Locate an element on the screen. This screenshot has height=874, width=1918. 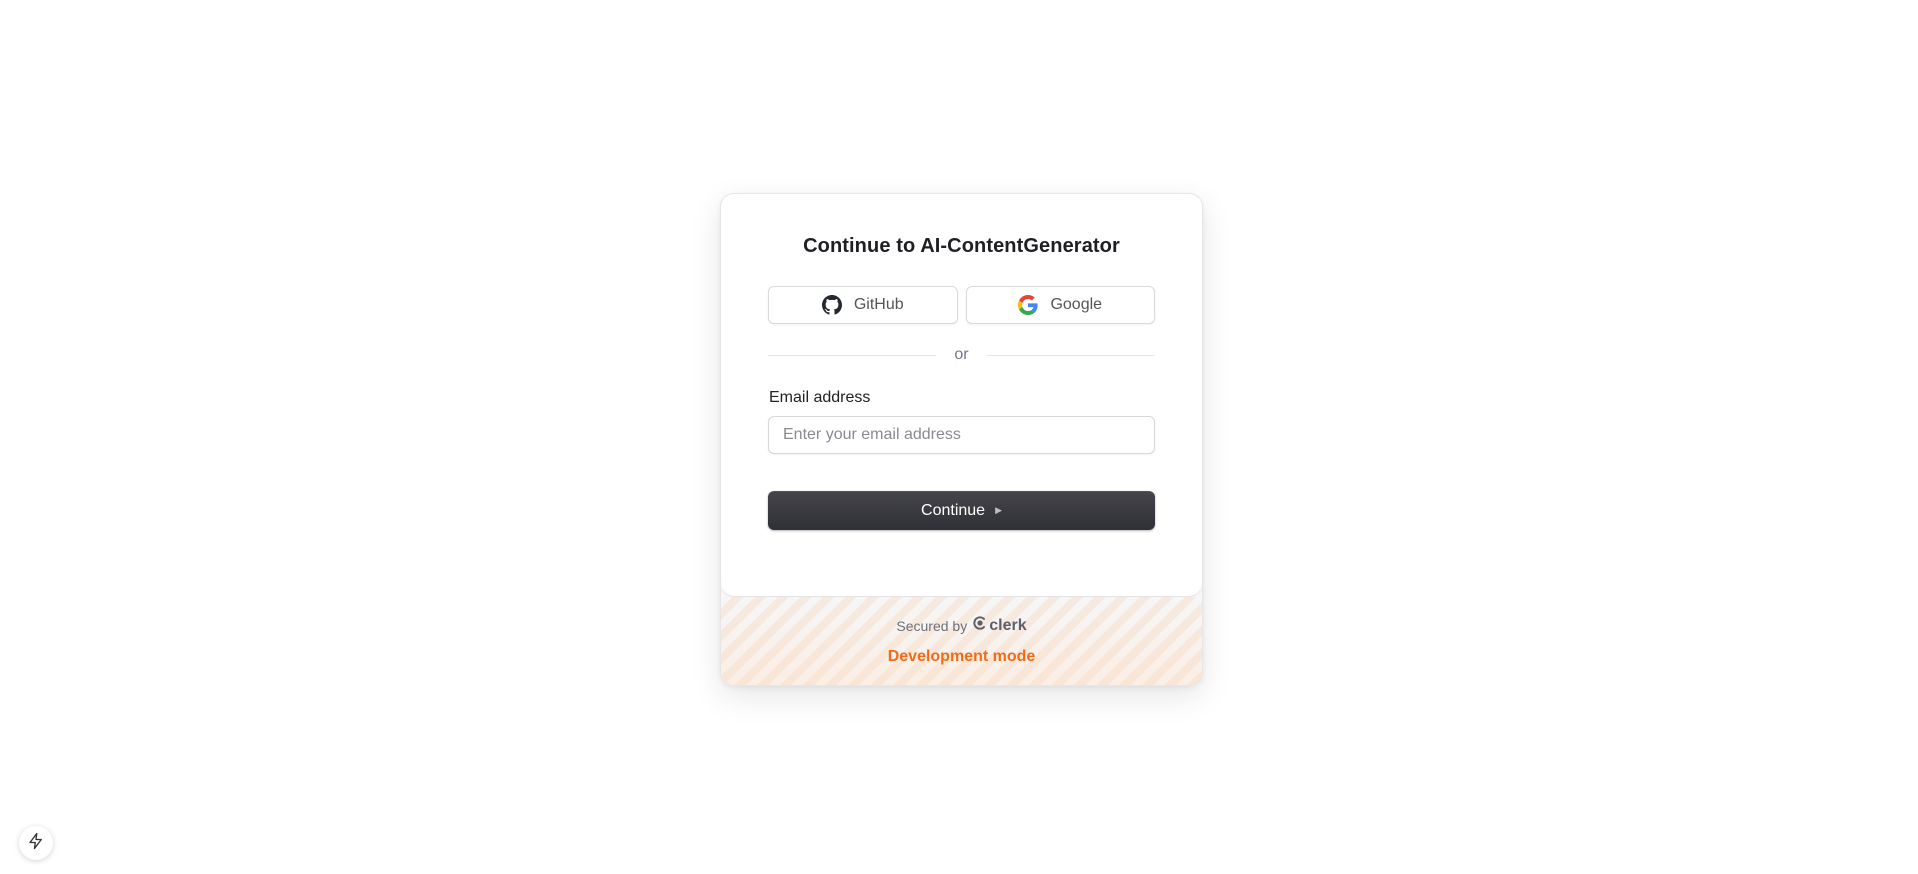
continue-button: Continue ▶ is located at coordinates (961, 510).